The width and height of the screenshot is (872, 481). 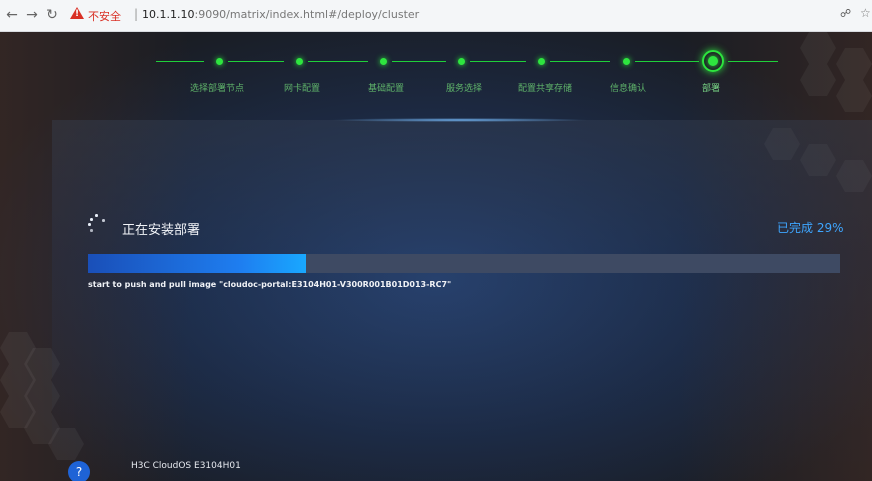 What do you see at coordinates (460, 120) in the screenshot?
I see `panel-glow` at bounding box center [460, 120].